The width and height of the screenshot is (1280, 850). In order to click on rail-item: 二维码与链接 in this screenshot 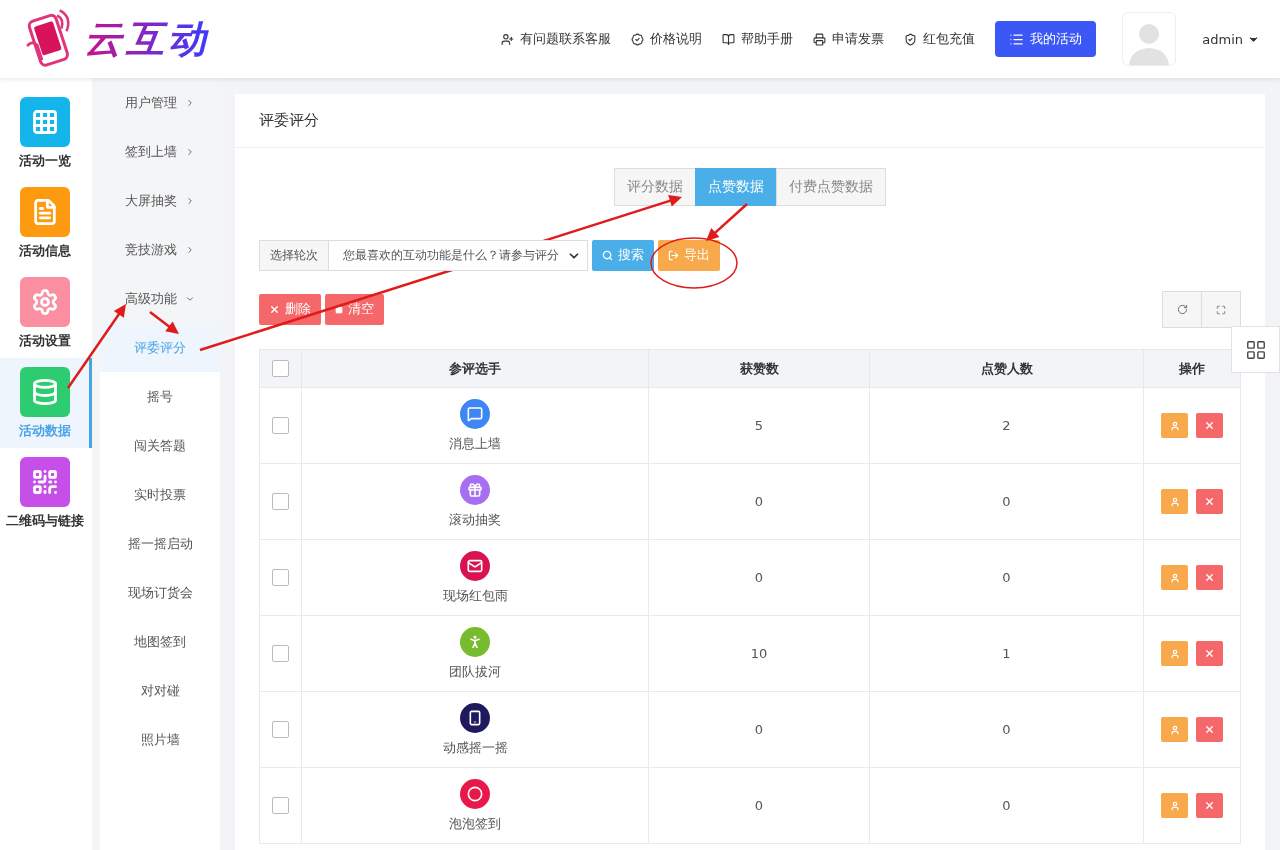, I will do `click(44, 493)`.